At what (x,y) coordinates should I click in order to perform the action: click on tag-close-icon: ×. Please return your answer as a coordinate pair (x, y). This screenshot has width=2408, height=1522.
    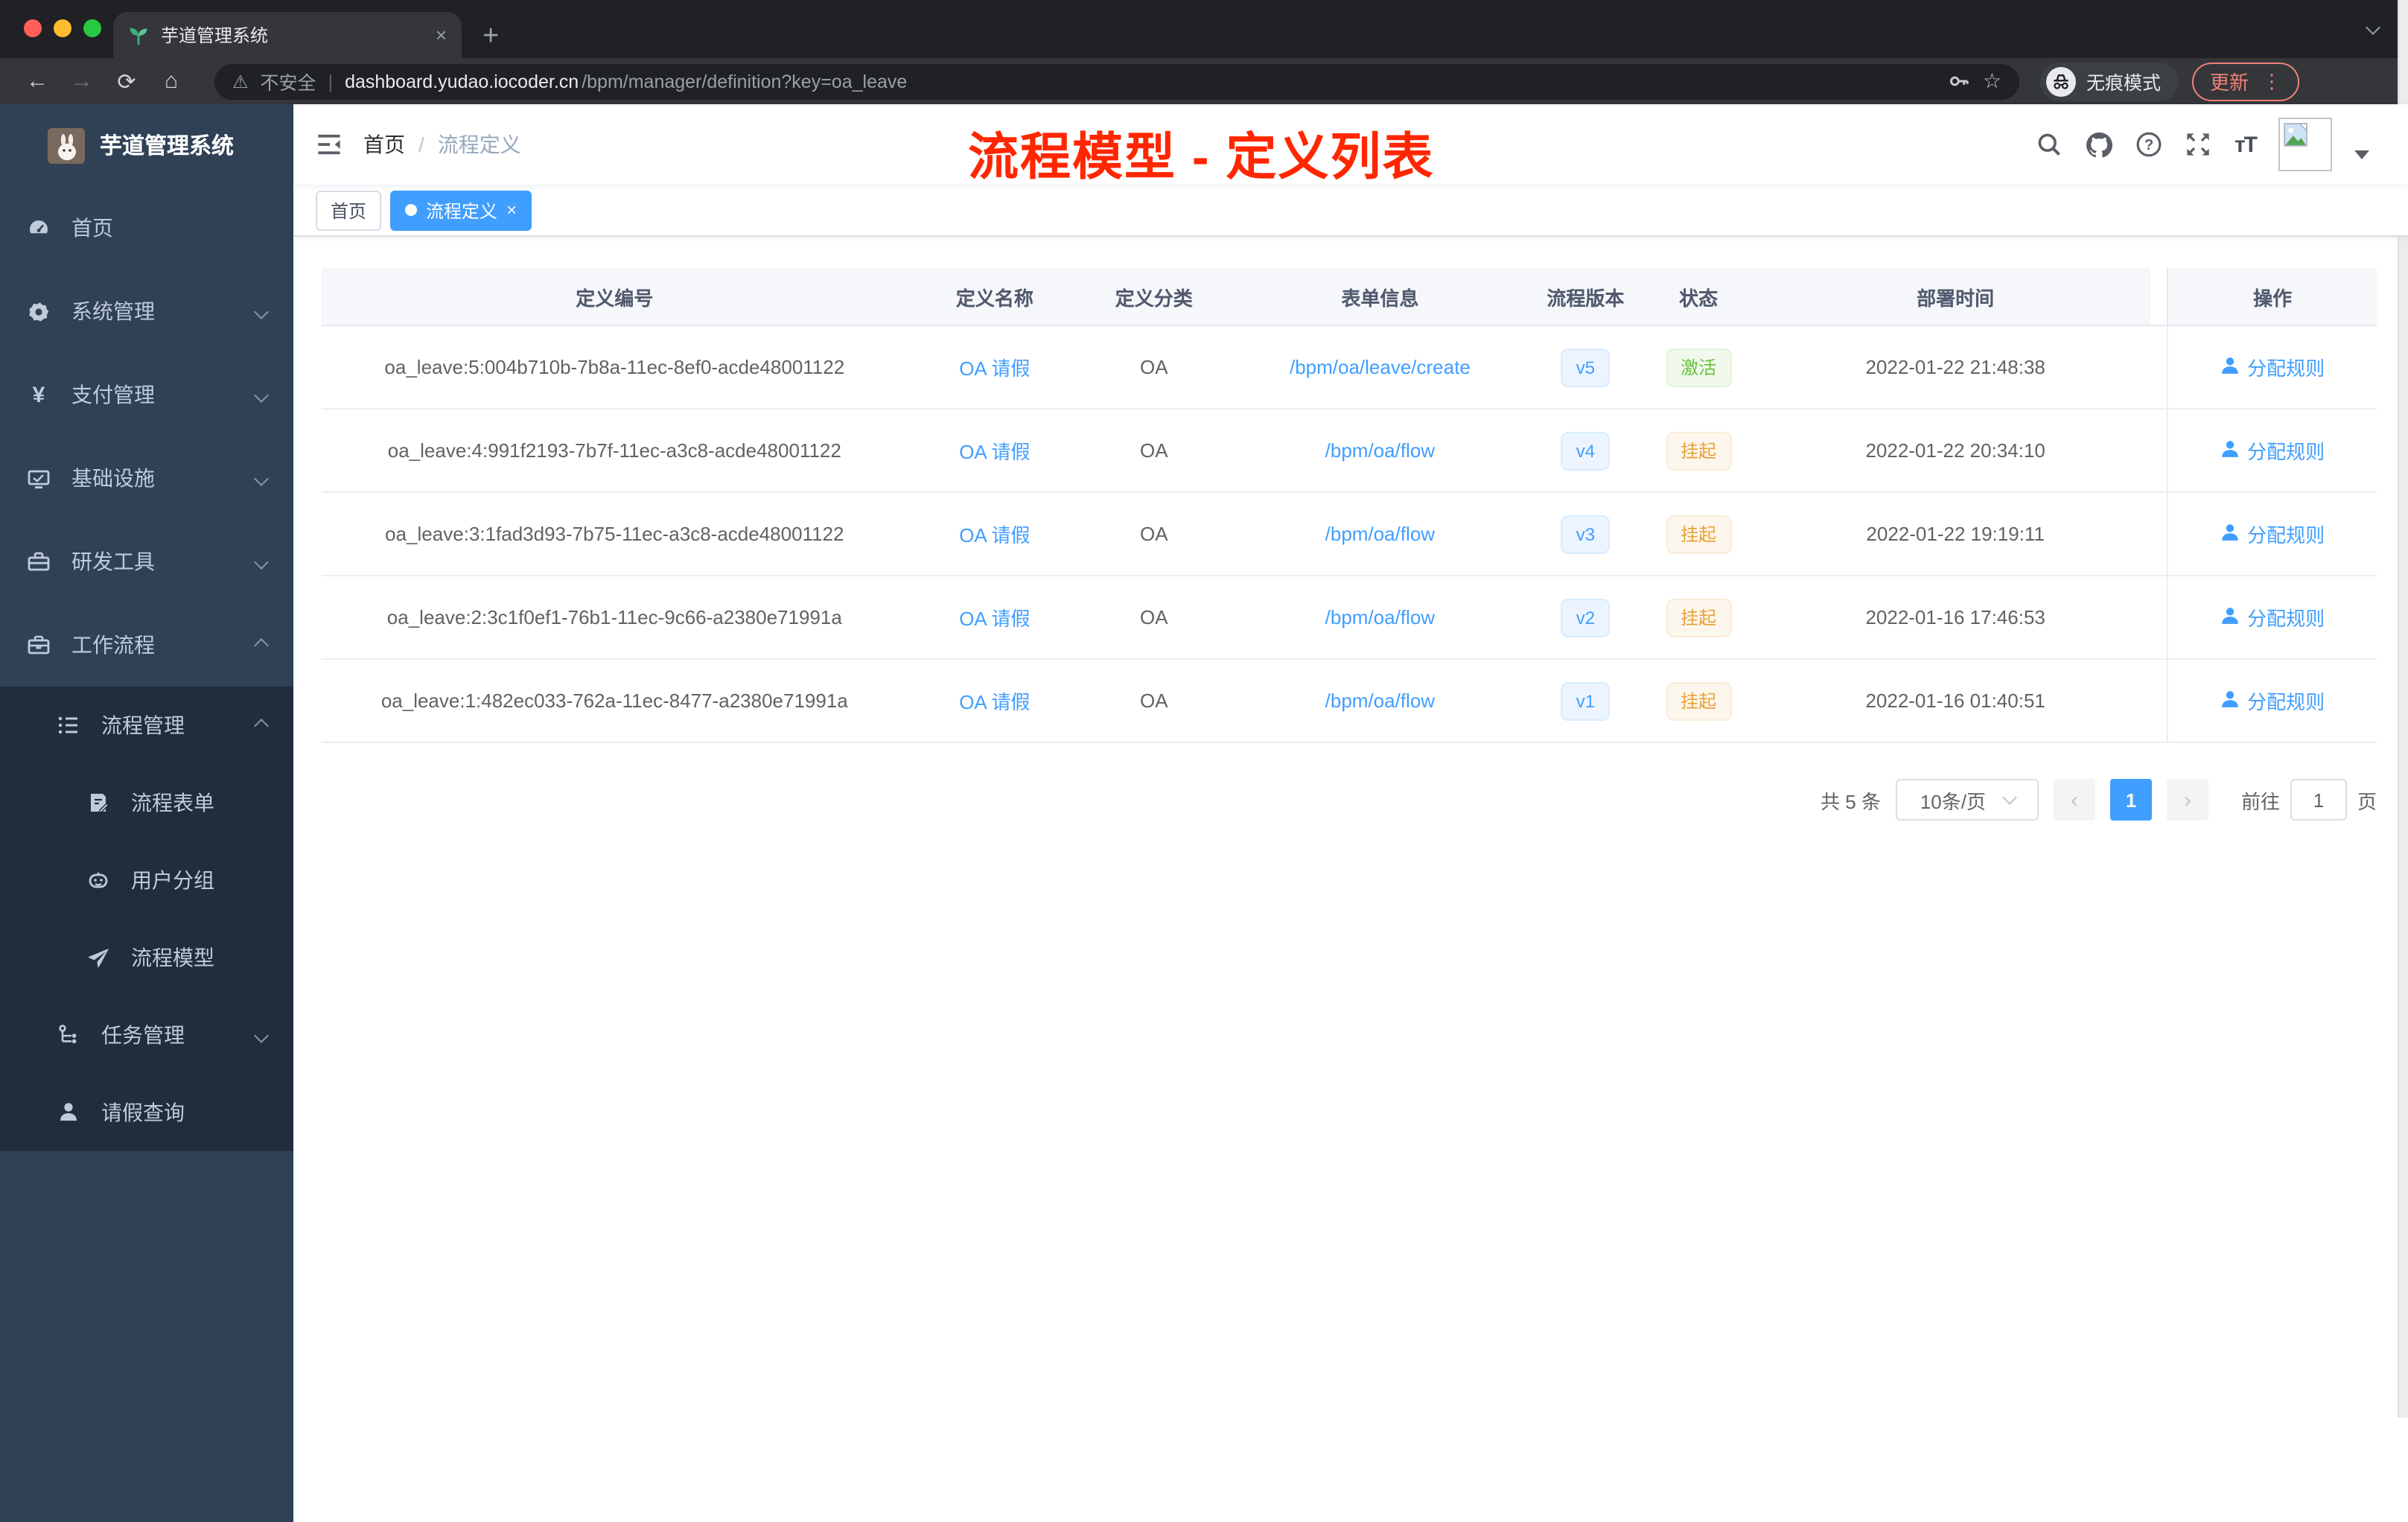
    Looking at the image, I should click on (511, 210).